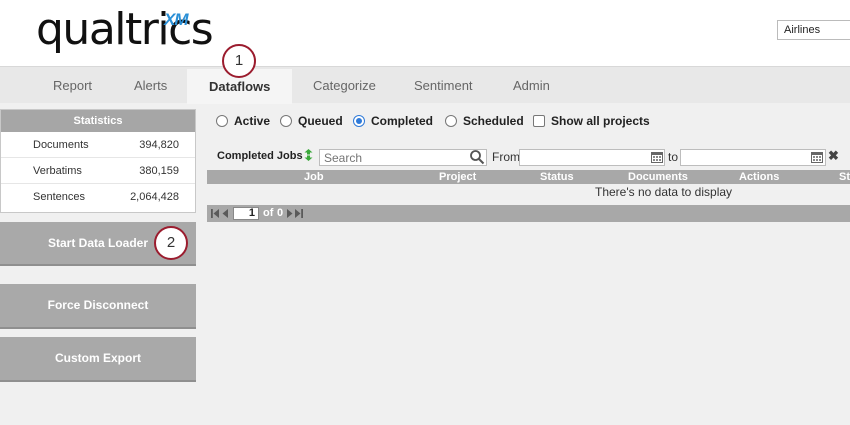  Describe the element at coordinates (215, 213) in the screenshot. I see `first-page-icon` at that location.